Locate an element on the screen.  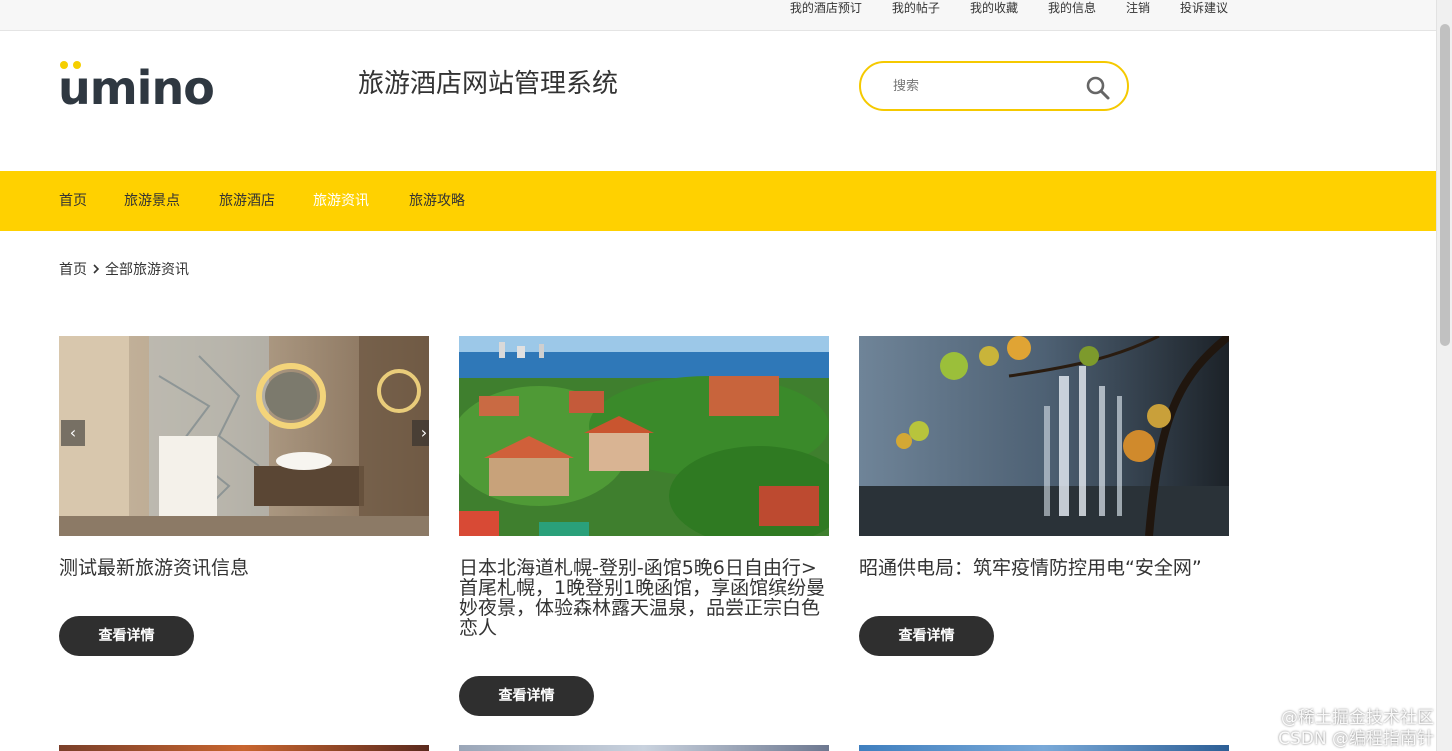
watermark: @稀土掘金技术社区 CSDN @编程指南针 is located at coordinates (1356, 729).